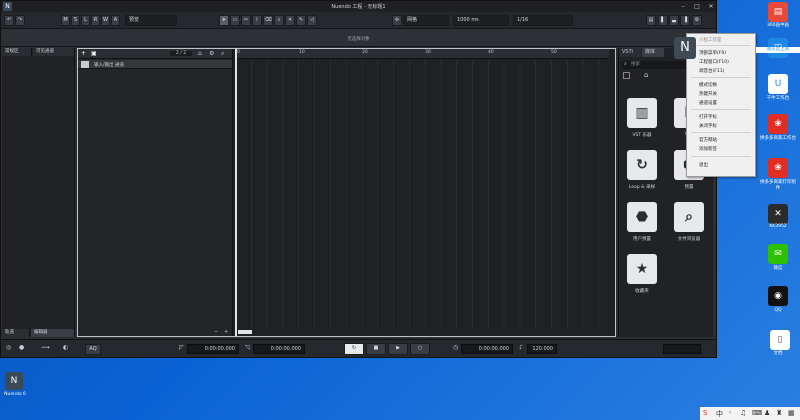 The image size is (800, 420). I want to click on right-locator-icon: ◹, so click(247, 347).